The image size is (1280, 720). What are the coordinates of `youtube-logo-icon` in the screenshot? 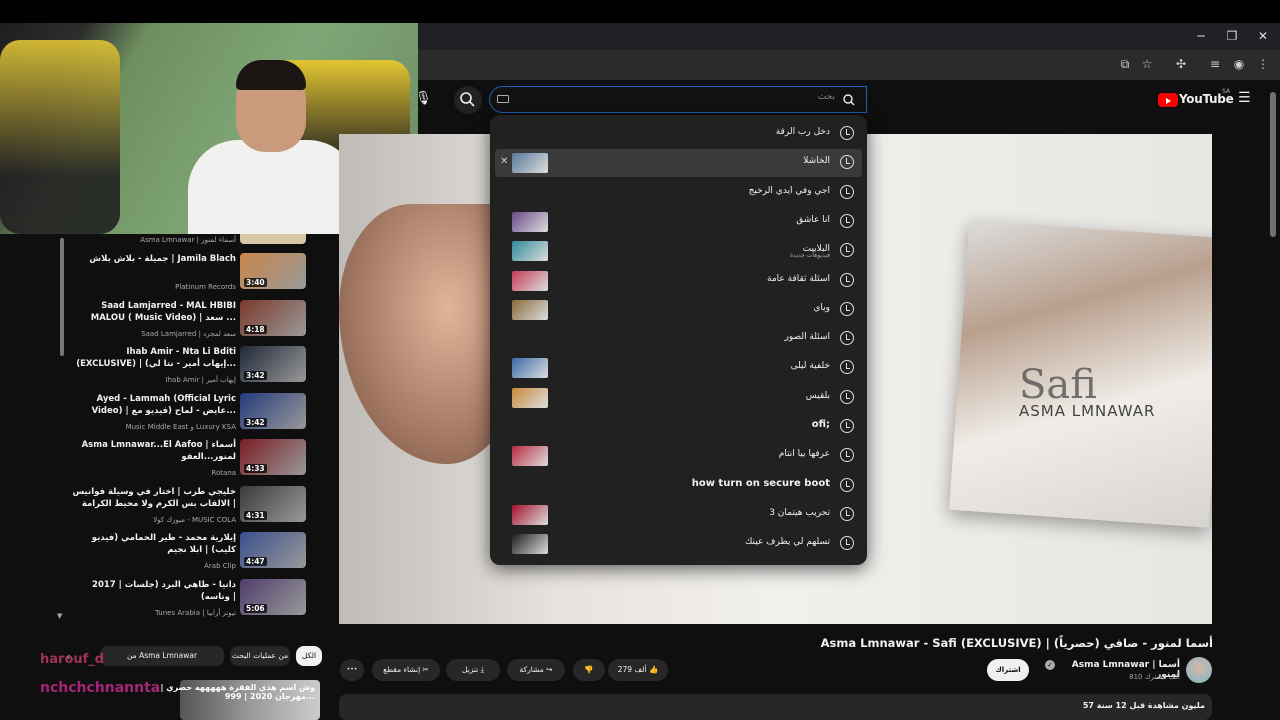 It's located at (1168, 100).